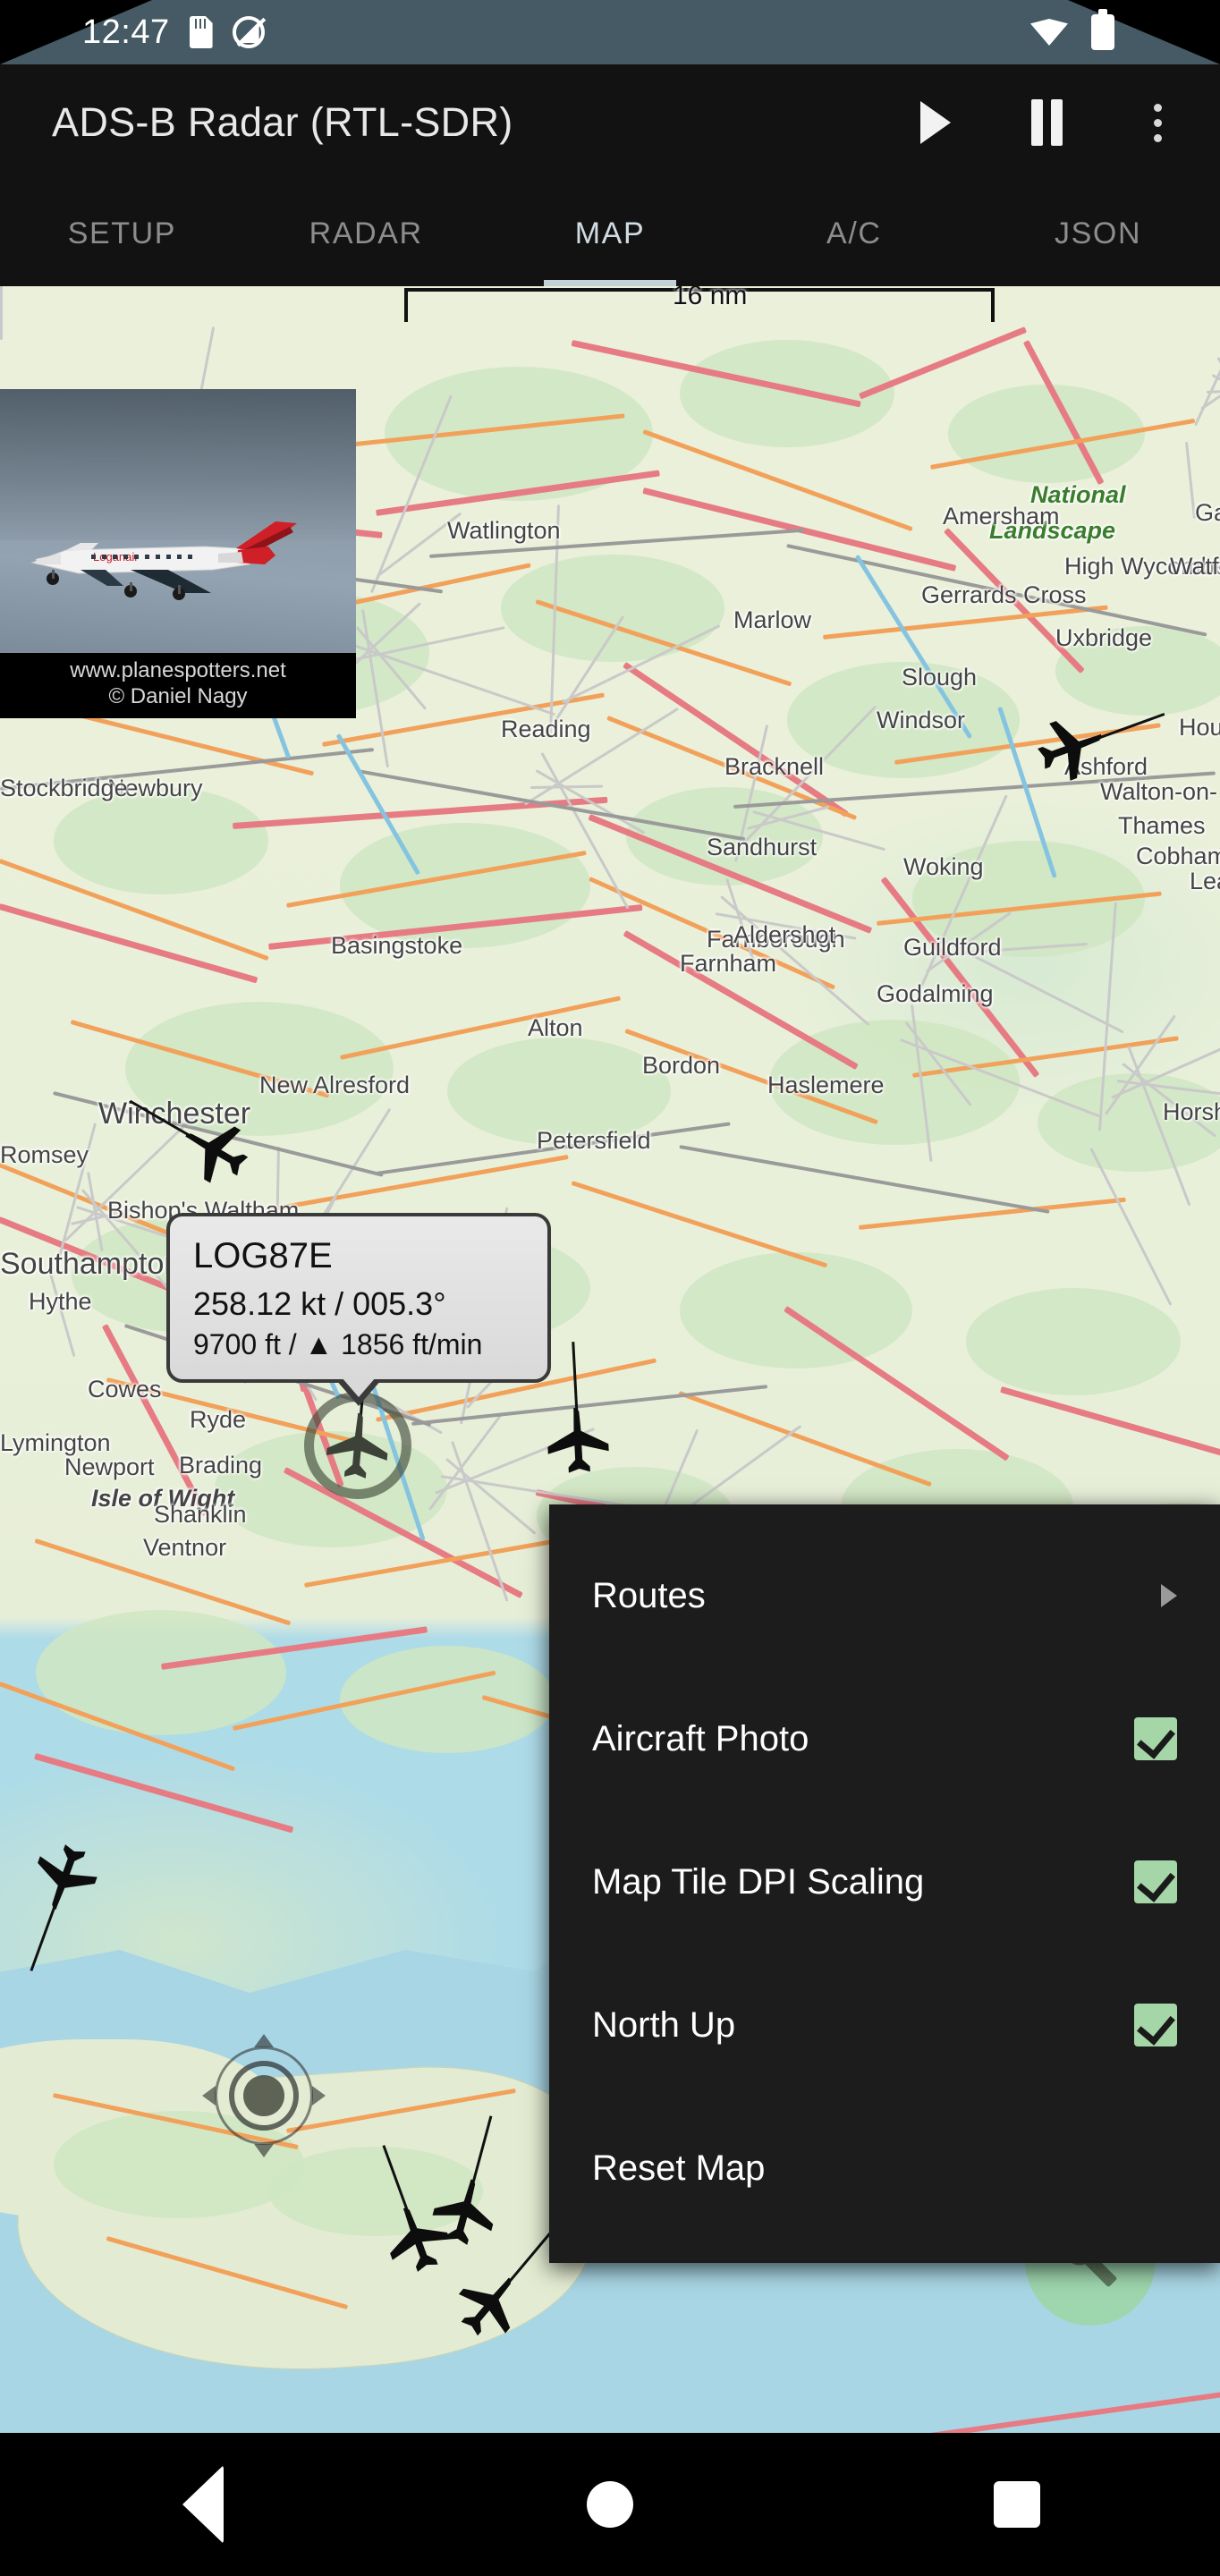 The height and width of the screenshot is (2576, 1220). What do you see at coordinates (944, 866) in the screenshot?
I see `map-place-label: Woking` at bounding box center [944, 866].